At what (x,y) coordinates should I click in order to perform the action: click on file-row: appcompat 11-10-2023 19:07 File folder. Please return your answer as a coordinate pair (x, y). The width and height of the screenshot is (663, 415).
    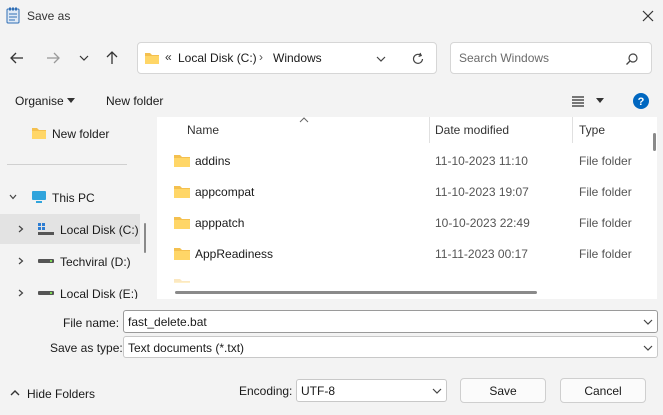
    Looking at the image, I should click on (407, 192).